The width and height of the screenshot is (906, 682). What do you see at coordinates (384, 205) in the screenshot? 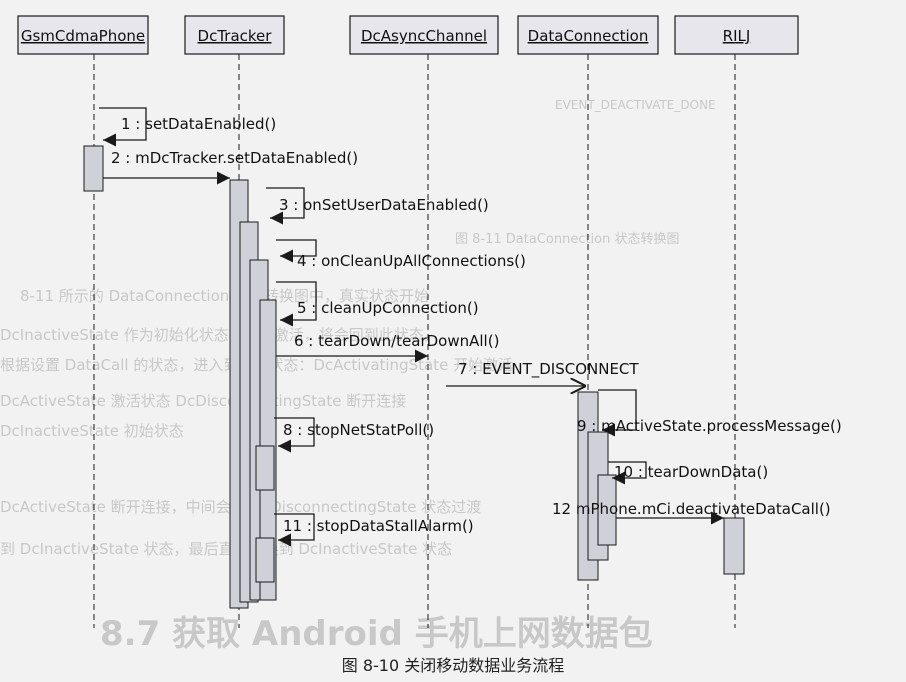
I see `message-label: 3 : onSetUserDataEnabled()` at bounding box center [384, 205].